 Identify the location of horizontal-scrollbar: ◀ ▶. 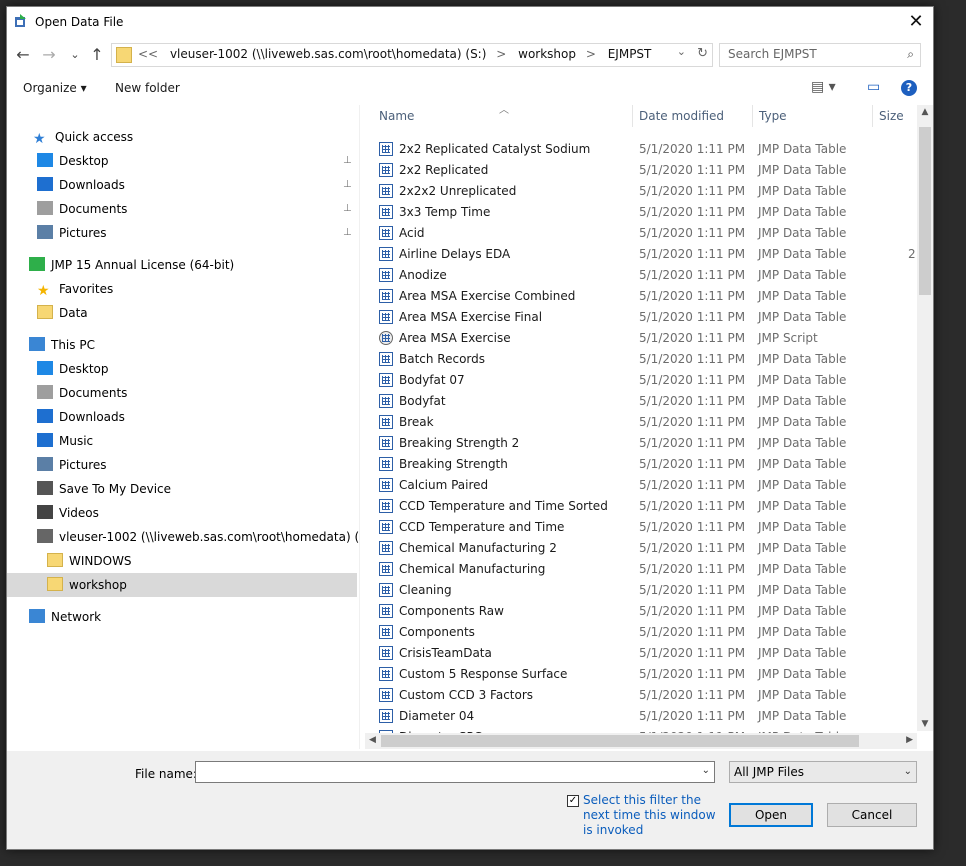
(641, 741).